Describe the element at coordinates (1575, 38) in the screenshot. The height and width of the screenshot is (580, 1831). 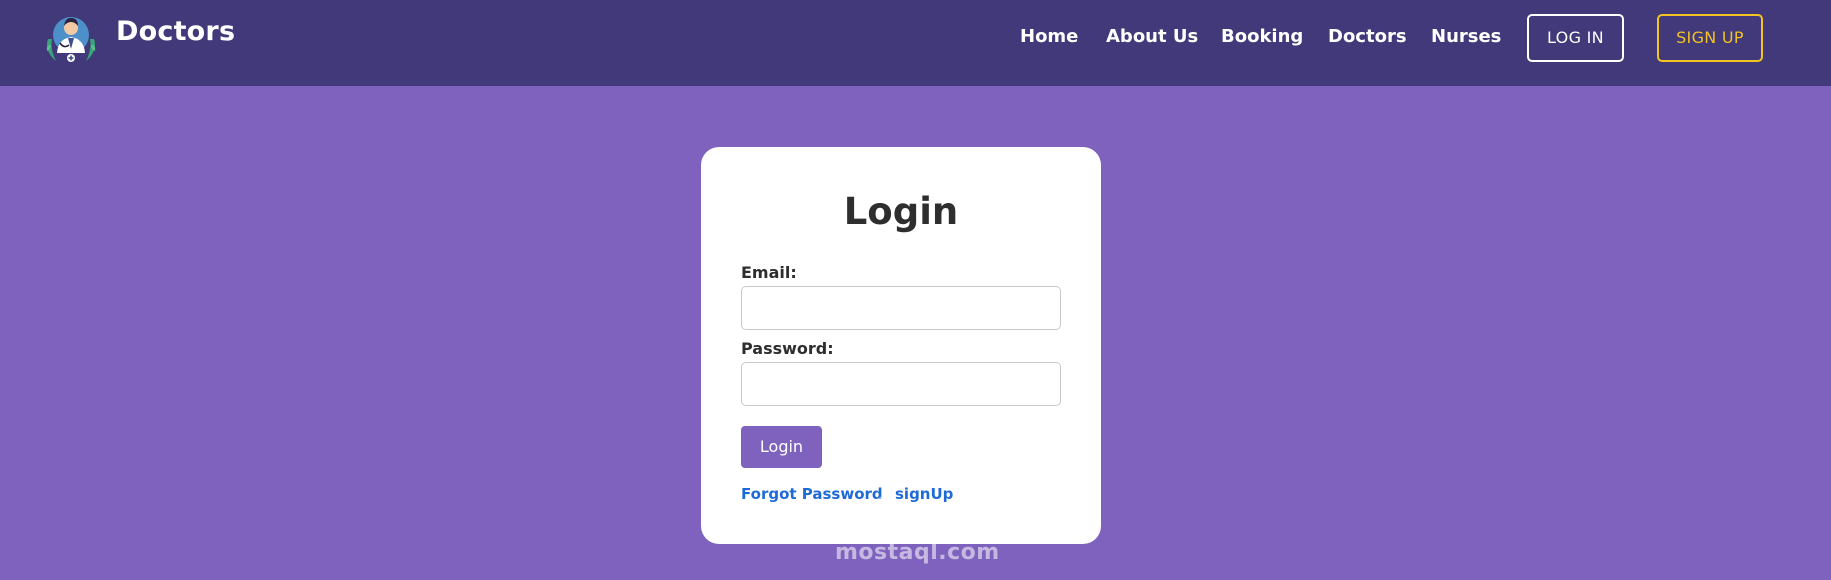
I see `log-in-button: LOG IN` at that location.